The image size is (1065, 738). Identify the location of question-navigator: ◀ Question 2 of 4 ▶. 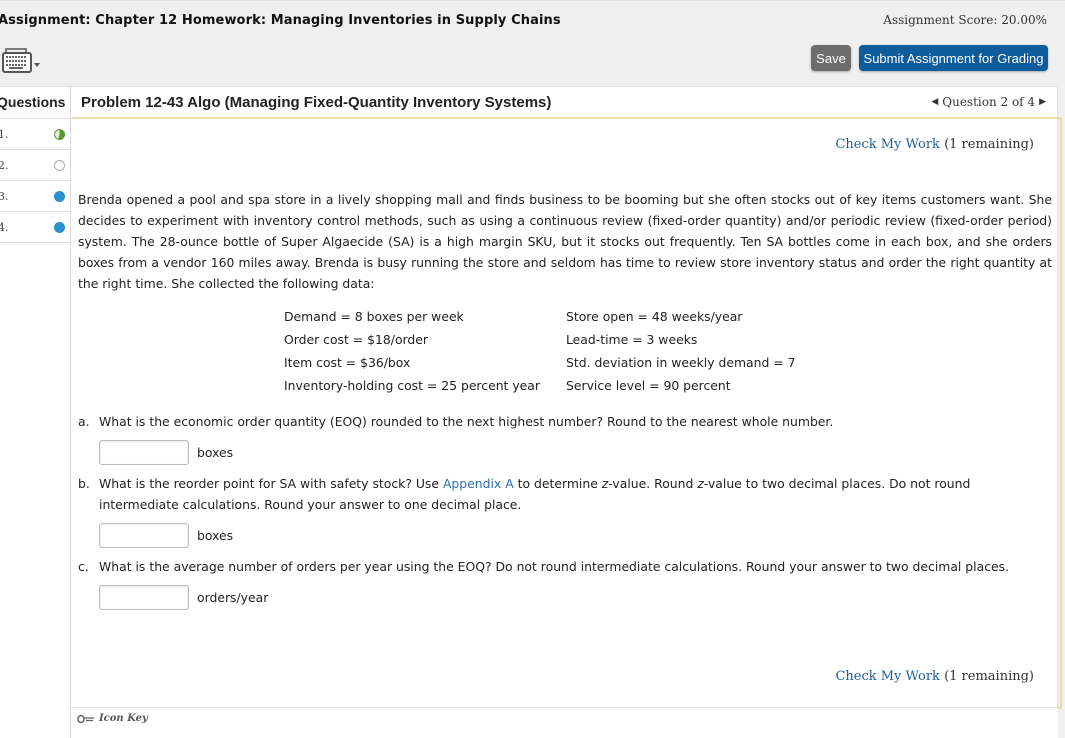
(988, 102).